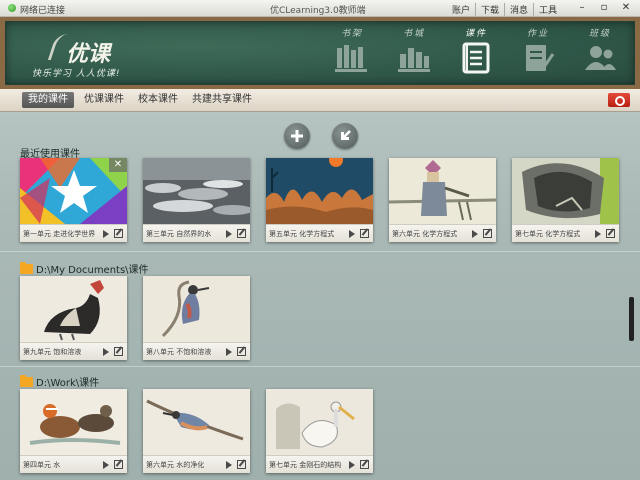  I want to click on import-courseware-button, so click(345, 136).